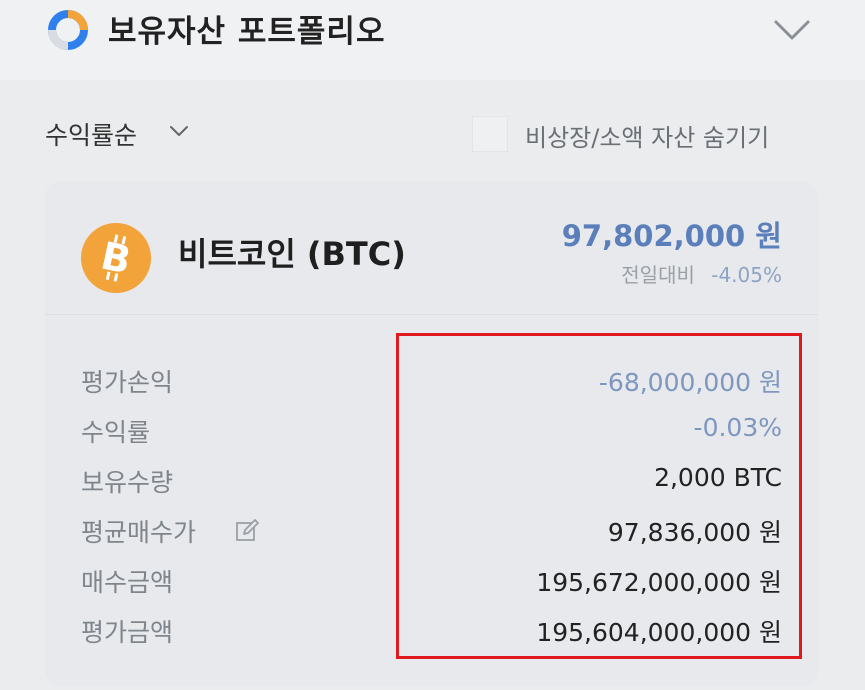 The image size is (865, 690). What do you see at coordinates (432, 40) in the screenshot?
I see `portfolio-header: 보유자산 포트폴리오` at bounding box center [432, 40].